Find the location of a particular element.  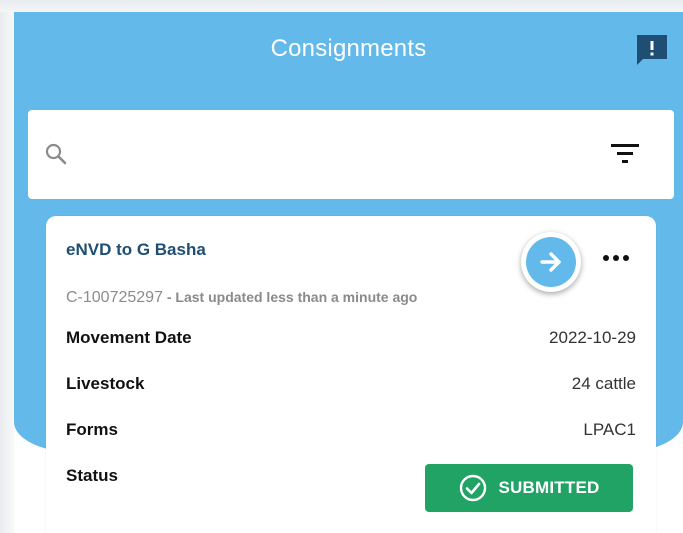

arrow-right-icon is located at coordinates (551, 262).